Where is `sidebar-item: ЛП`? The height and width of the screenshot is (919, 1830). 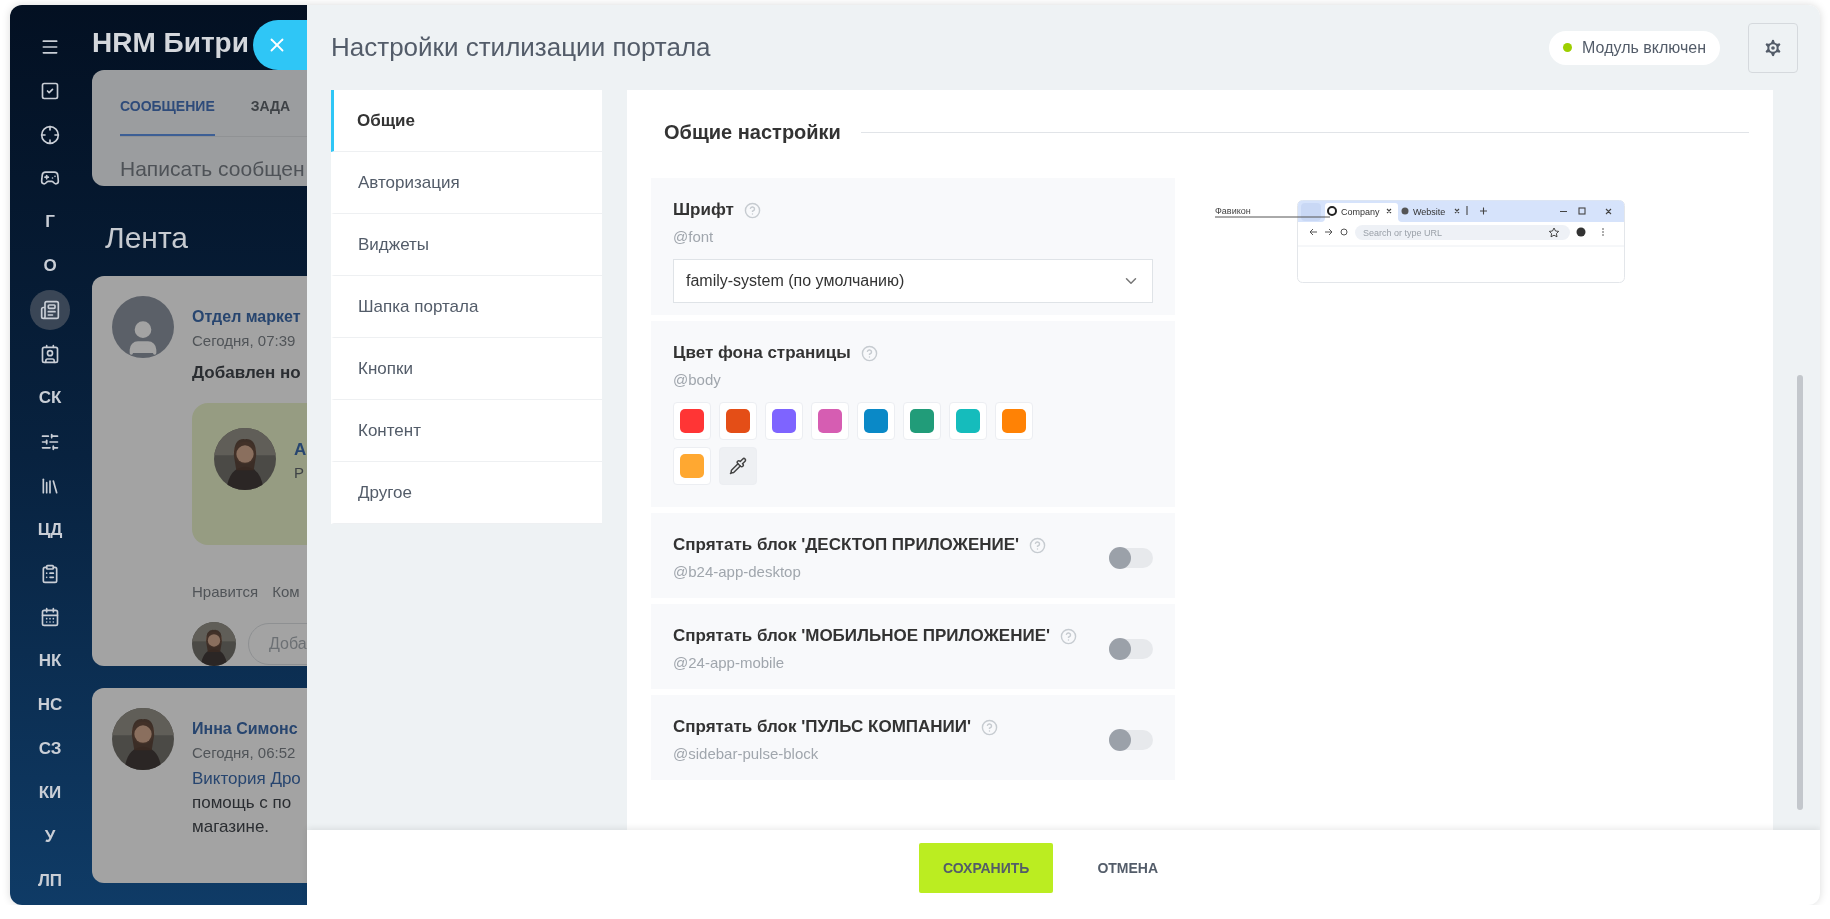 sidebar-item: ЛП is located at coordinates (50, 881).